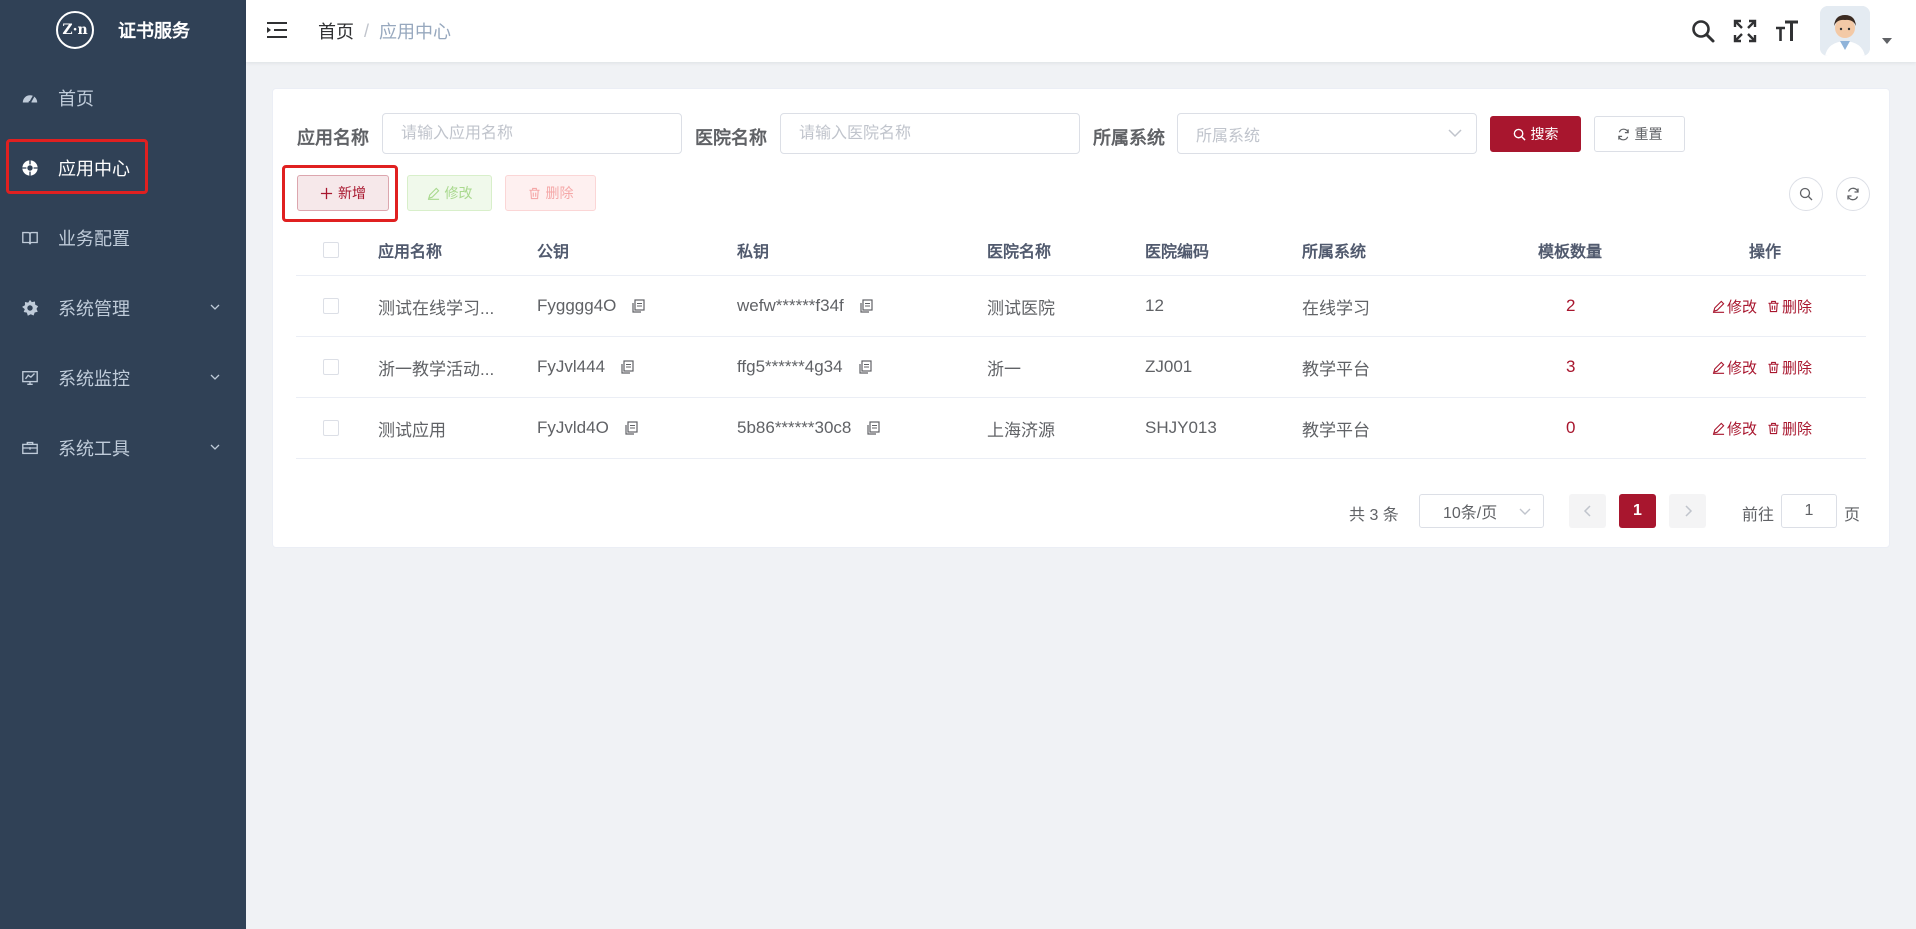 The height and width of the screenshot is (929, 1916). What do you see at coordinates (586, 367) in the screenshot?
I see `public-key-cell: FyJvl444` at bounding box center [586, 367].